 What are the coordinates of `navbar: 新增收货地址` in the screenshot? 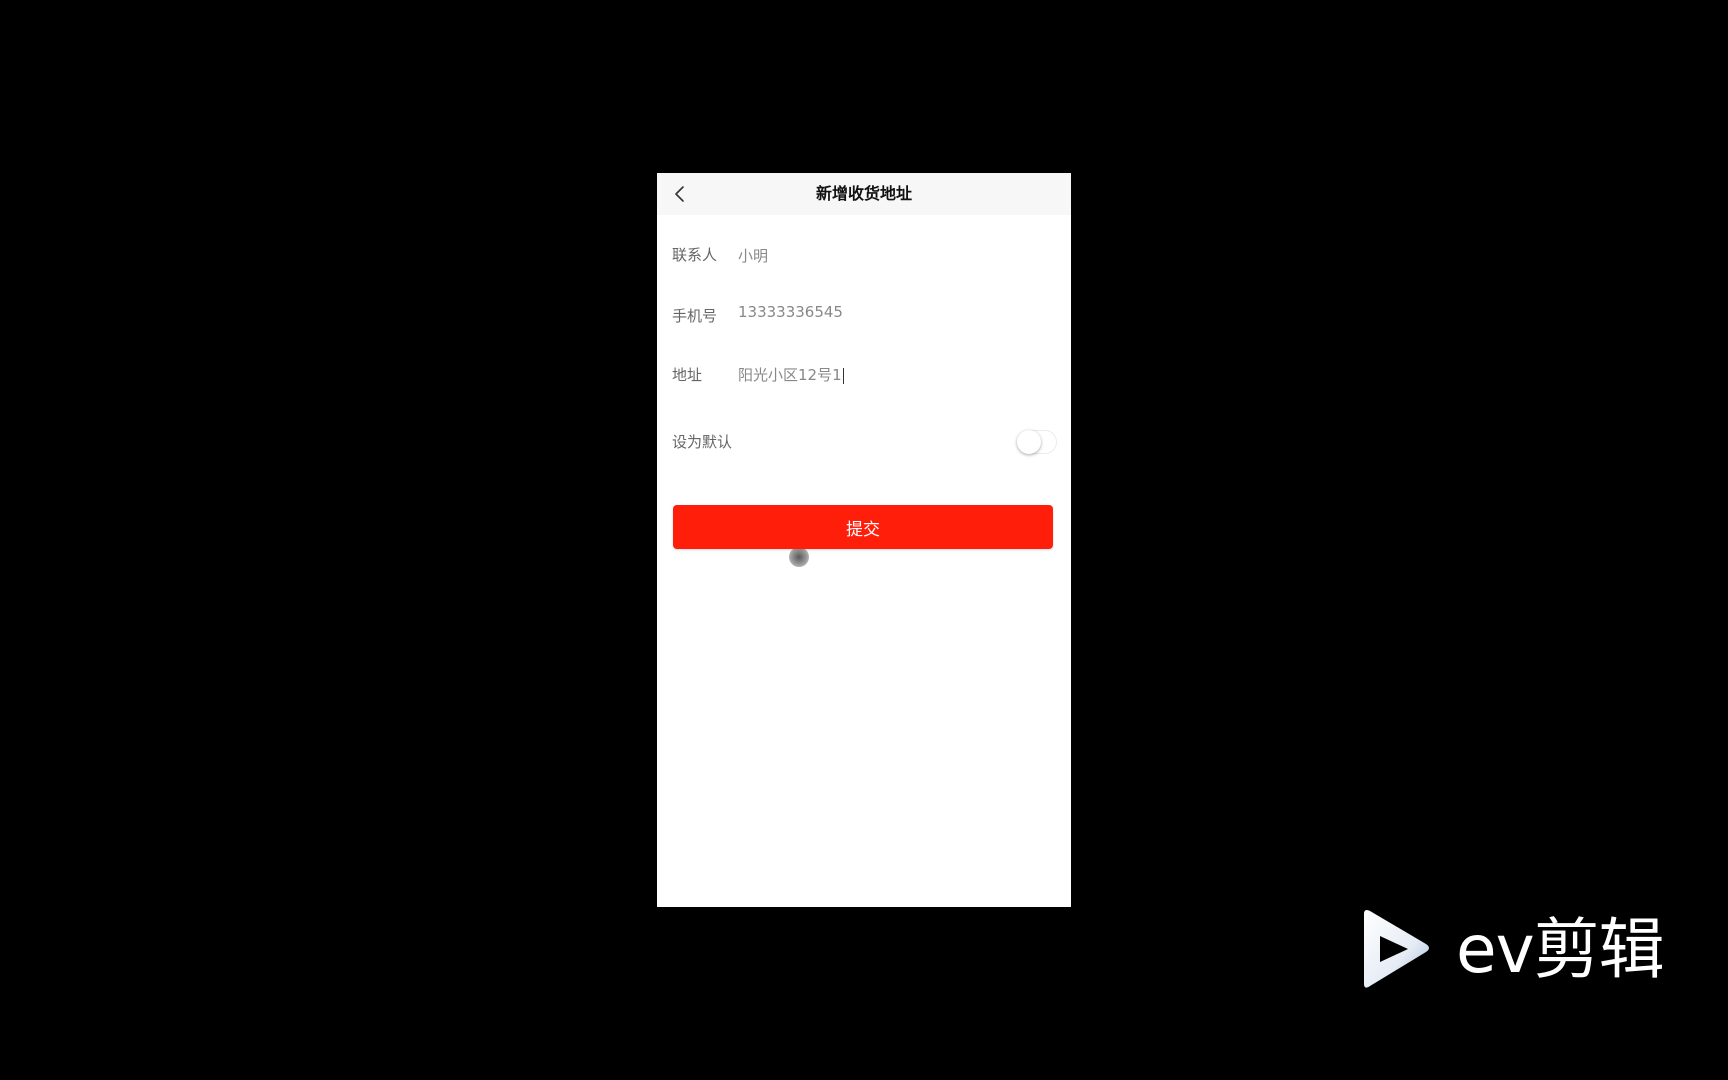 It's located at (864, 194).